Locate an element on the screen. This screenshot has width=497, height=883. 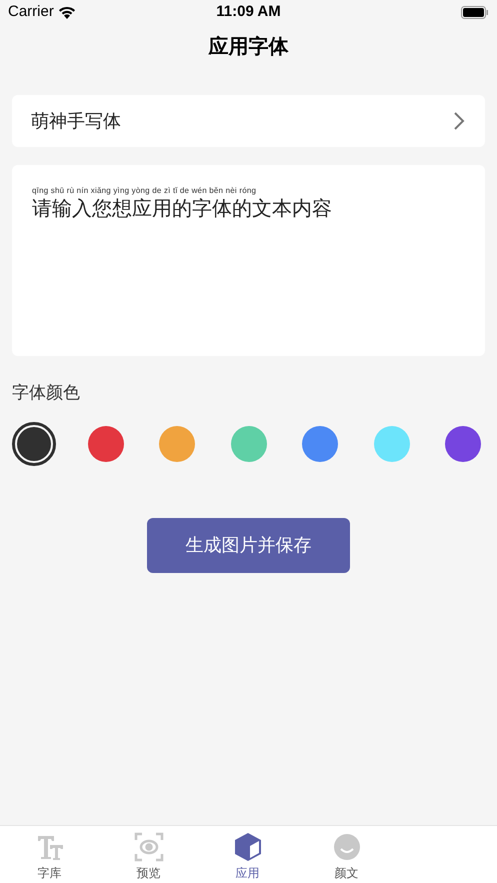
cube-icon is located at coordinates (247, 847).